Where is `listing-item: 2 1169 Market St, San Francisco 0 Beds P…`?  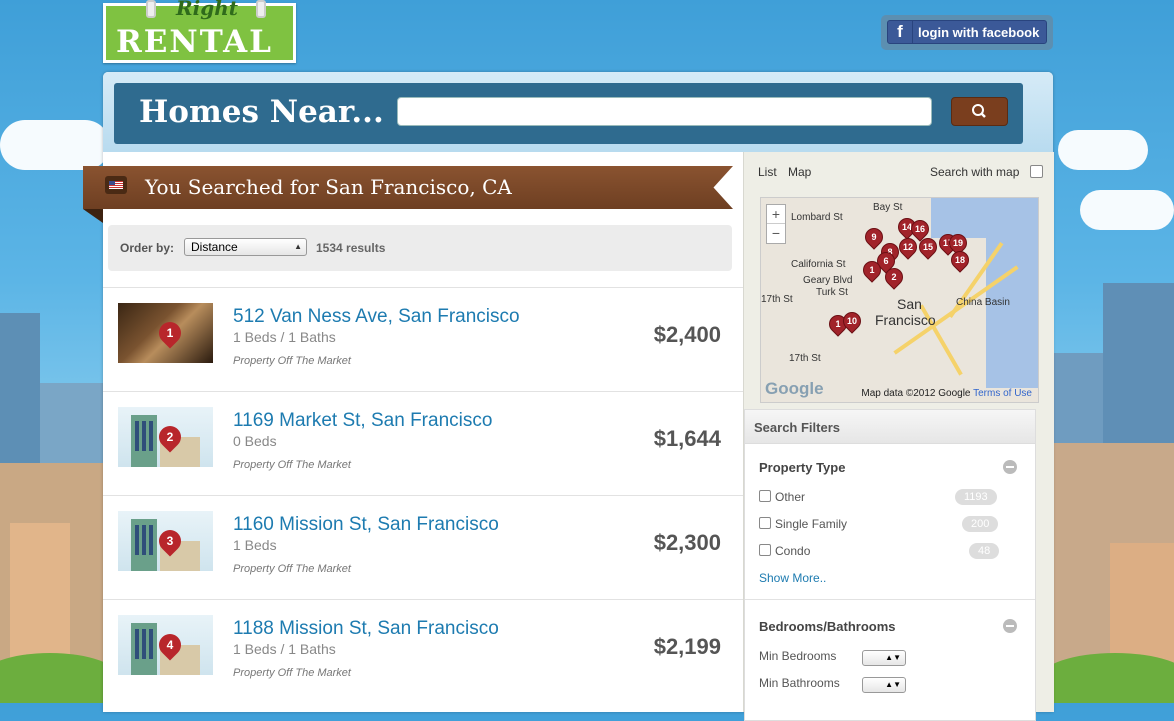
listing-item: 2 1169 Market St, San Francisco 0 Beds P… is located at coordinates (423, 443).